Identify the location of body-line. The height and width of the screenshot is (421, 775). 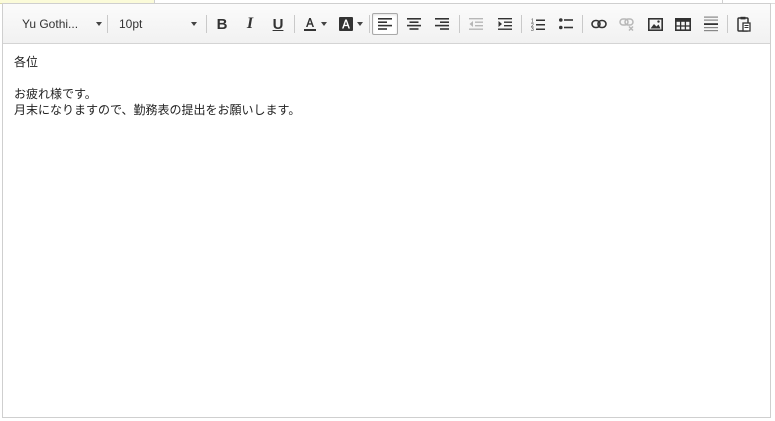
(387, 78).